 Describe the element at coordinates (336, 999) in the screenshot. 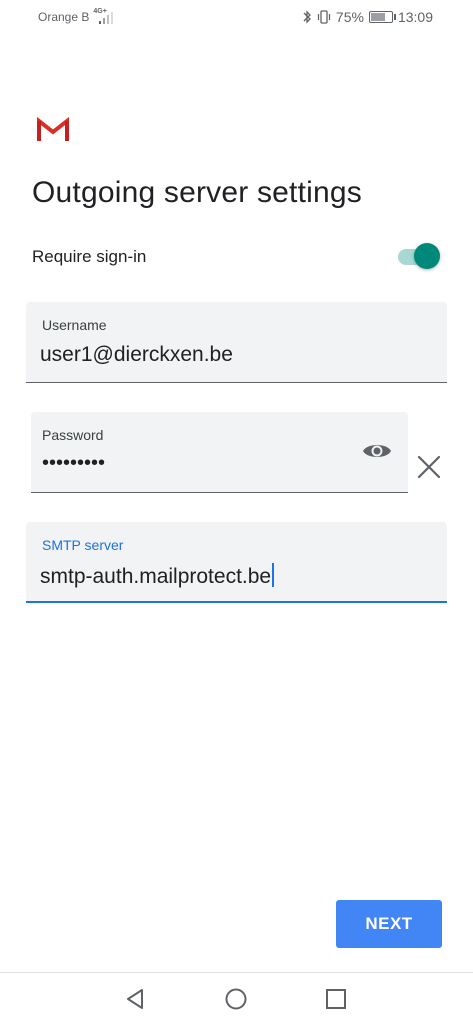

I see `recents-icon` at that location.